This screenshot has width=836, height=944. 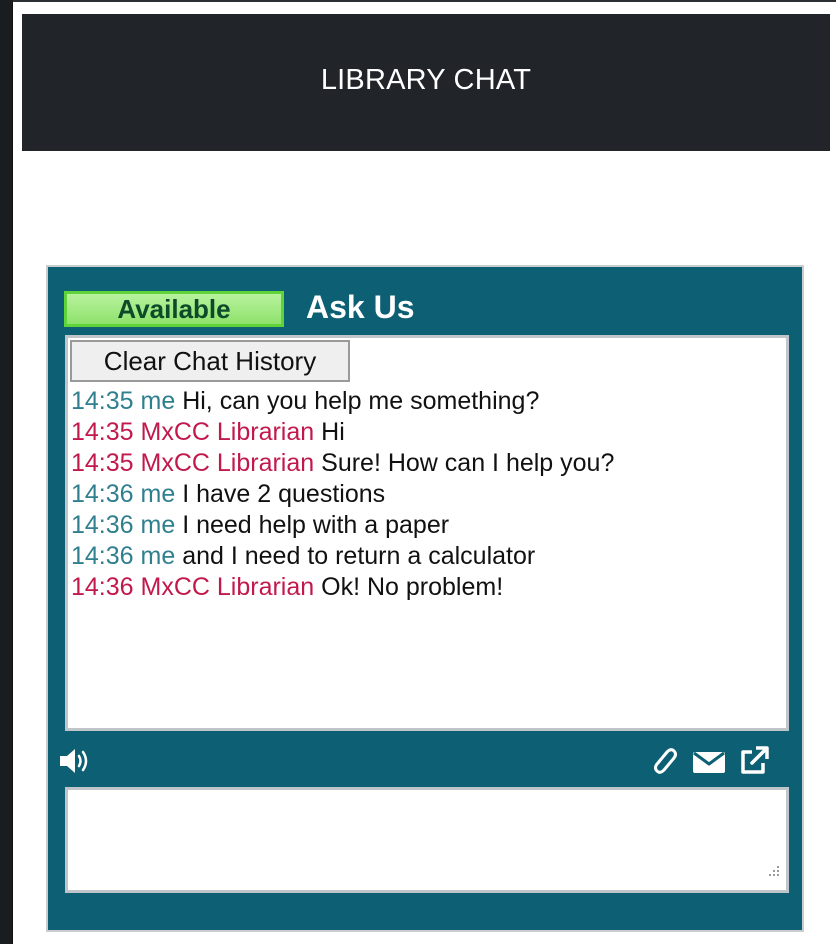 I want to click on popout-icon, so click(x=754, y=761).